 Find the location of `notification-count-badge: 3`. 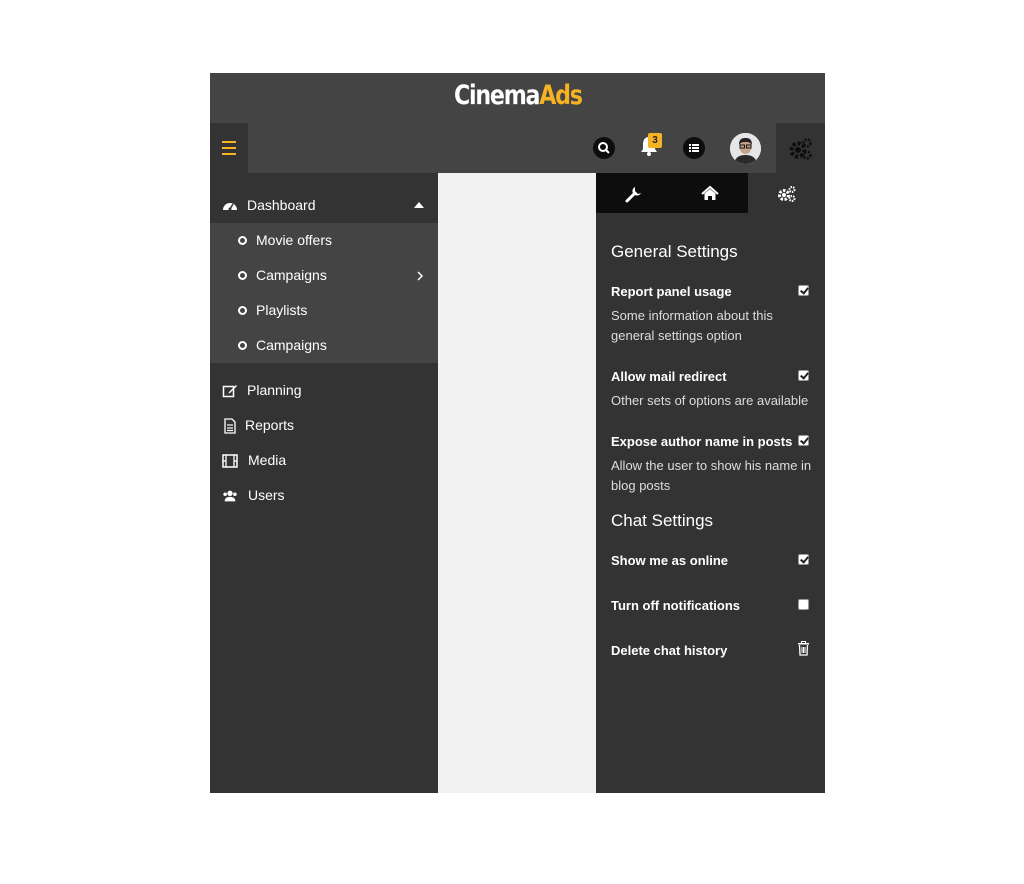

notification-count-badge: 3 is located at coordinates (655, 140).